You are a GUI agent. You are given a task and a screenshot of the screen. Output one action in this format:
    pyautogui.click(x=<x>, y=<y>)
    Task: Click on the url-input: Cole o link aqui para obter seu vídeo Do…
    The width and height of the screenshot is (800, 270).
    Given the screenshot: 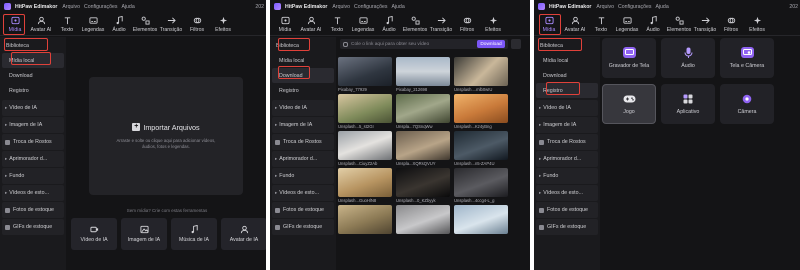 What is the action you would take?
    pyautogui.click(x=424, y=44)
    